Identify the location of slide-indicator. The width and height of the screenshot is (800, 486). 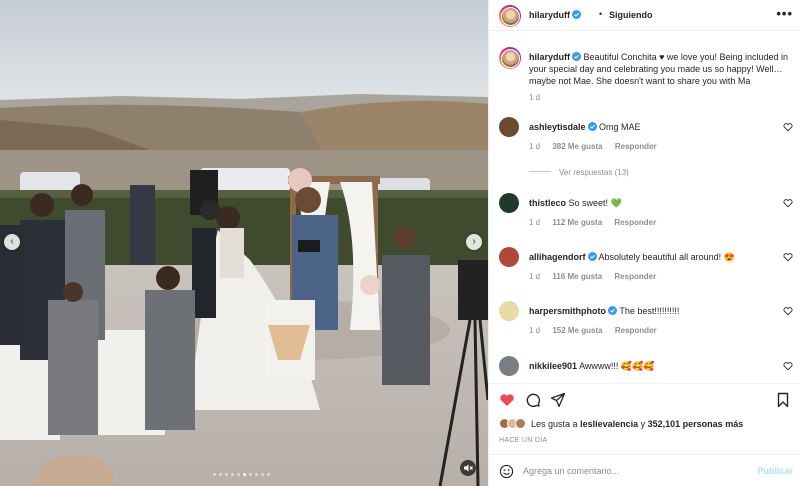
(241, 474).